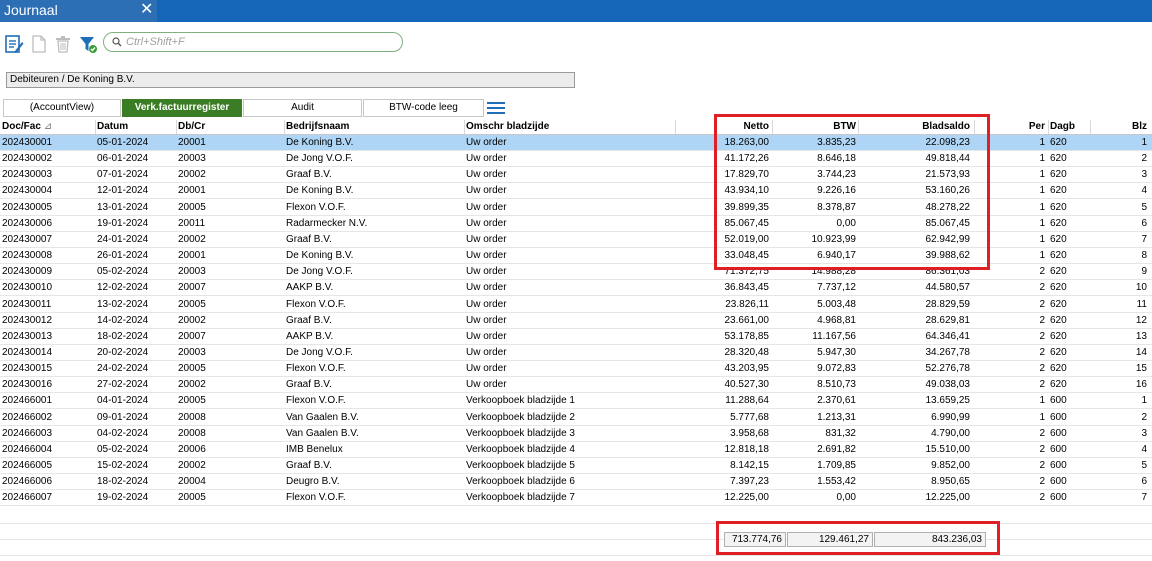 The width and height of the screenshot is (1152, 561). I want to click on cell-bedrijfsnaam: IMB Benelux, so click(314, 449).